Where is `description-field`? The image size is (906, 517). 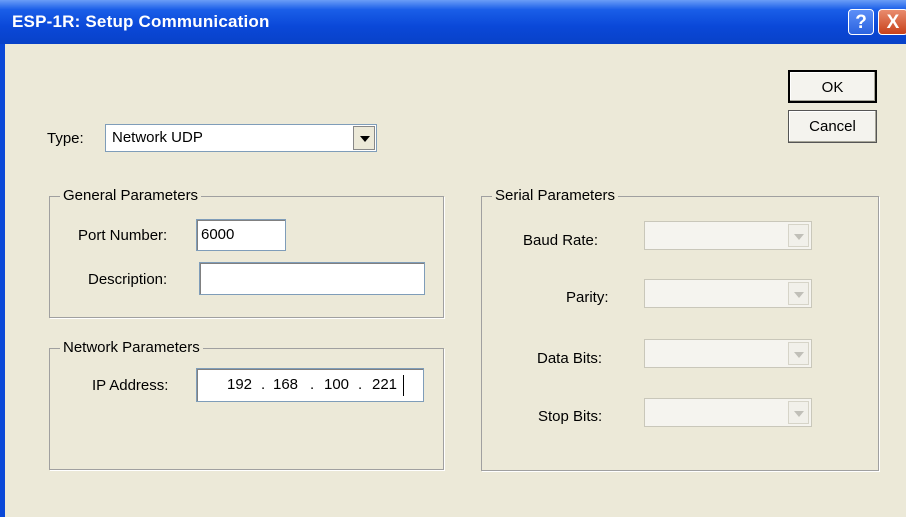 description-field is located at coordinates (312, 278).